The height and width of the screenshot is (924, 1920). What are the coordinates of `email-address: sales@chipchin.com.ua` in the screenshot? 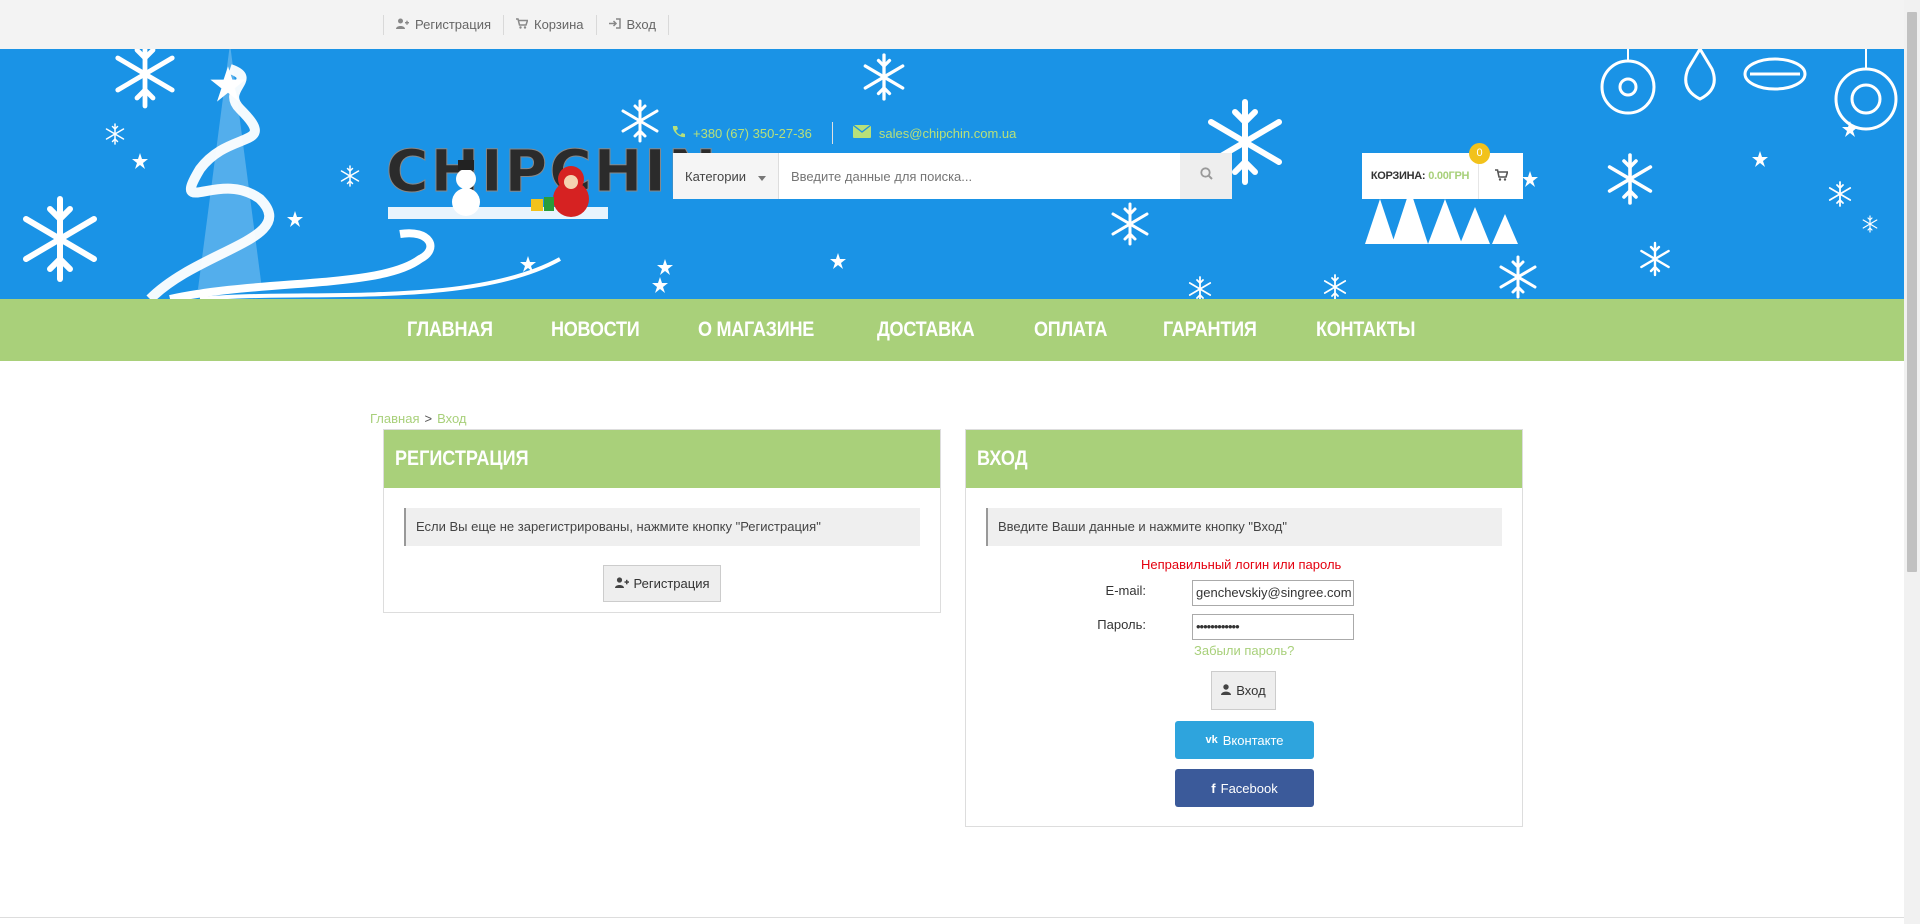 It's located at (947, 133).